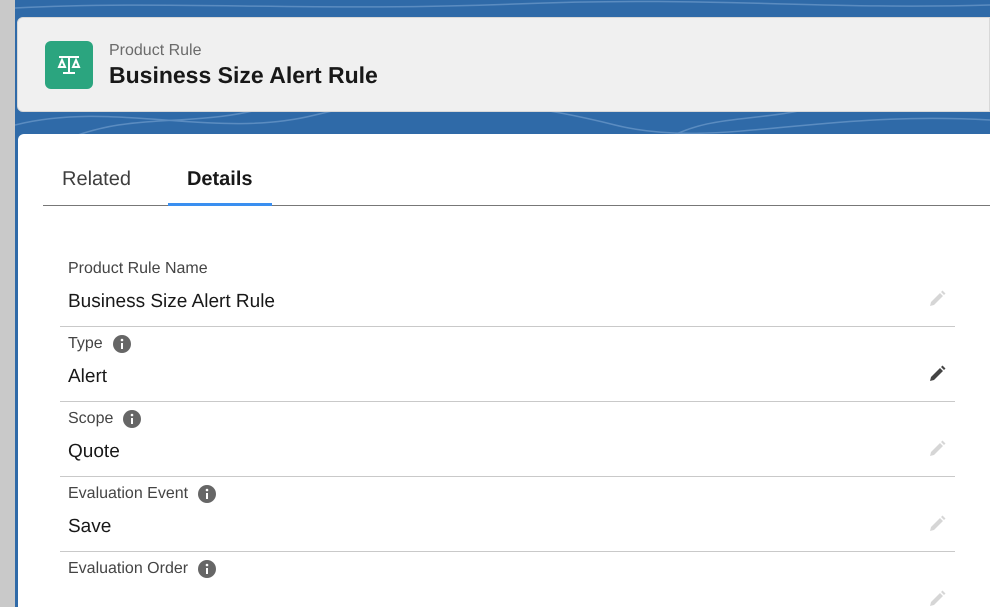 The image size is (990, 607). Describe the element at coordinates (128, 569) in the screenshot. I see `field-label: Evaluation Order` at that location.